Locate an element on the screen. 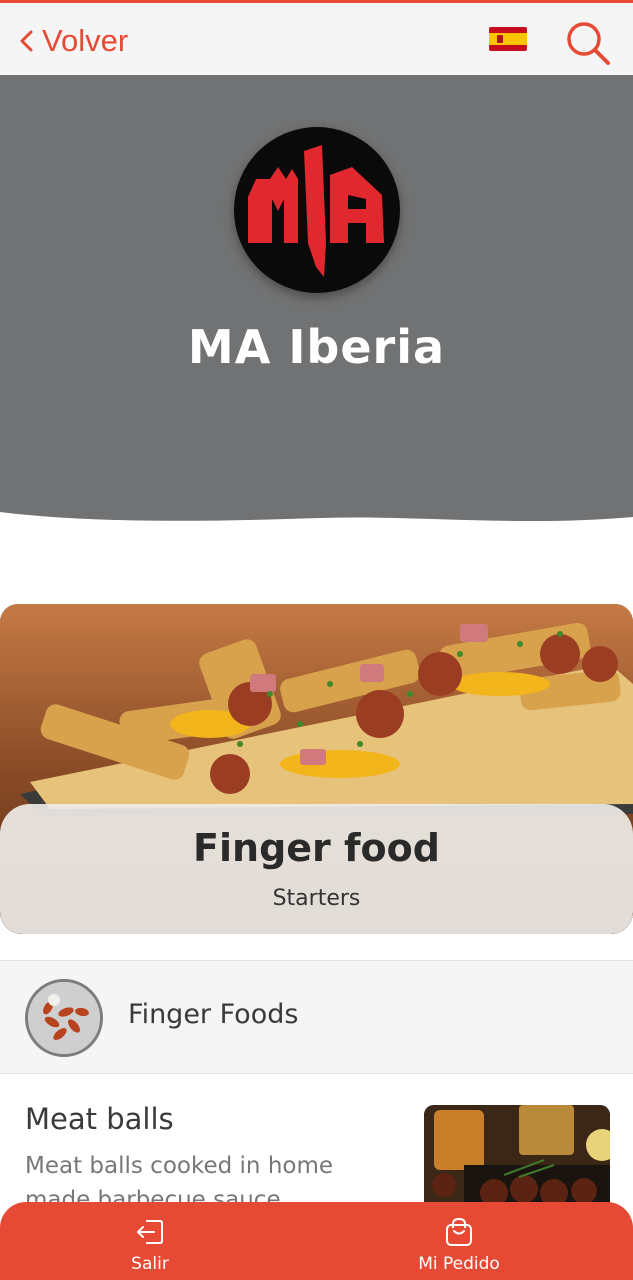 This screenshot has height=1280, width=633. my-order-button: Mi Pedido is located at coordinates (459, 1241).